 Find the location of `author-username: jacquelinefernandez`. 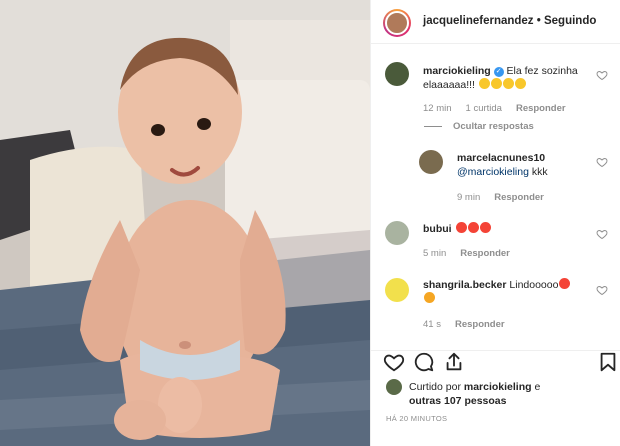

author-username: jacquelinefernandez is located at coordinates (478, 21).